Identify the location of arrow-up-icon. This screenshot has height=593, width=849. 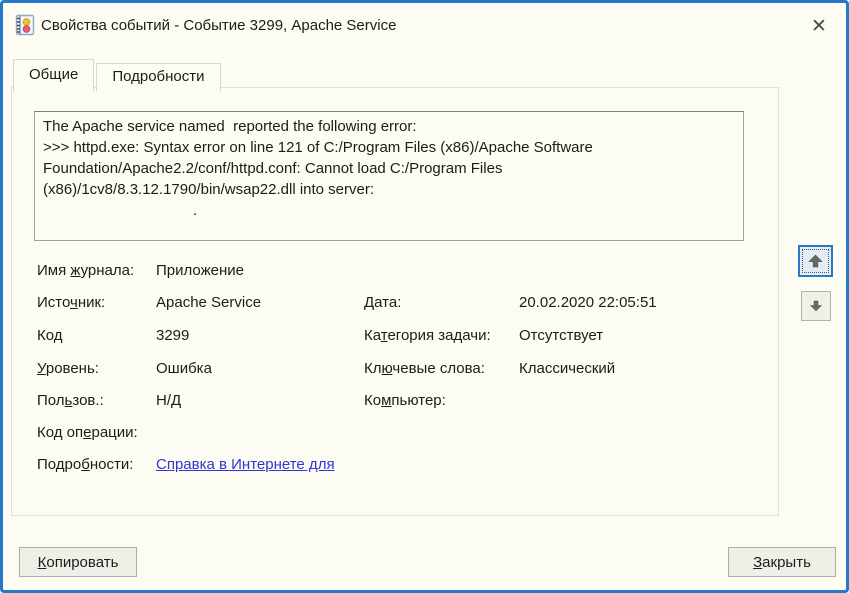
(815, 261).